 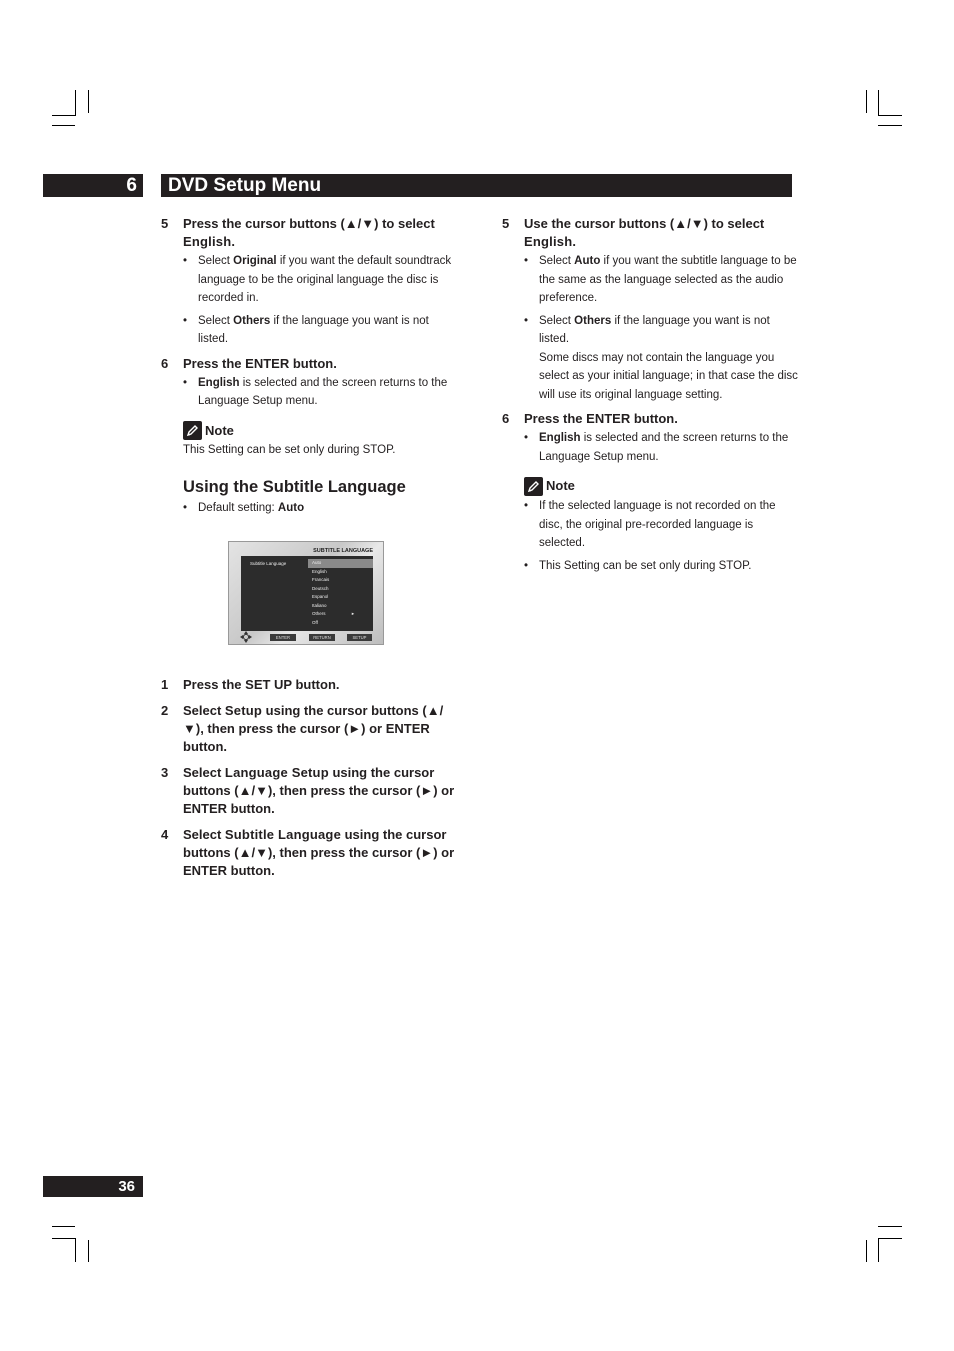 What do you see at coordinates (319, 605) in the screenshot?
I see `screen-option: Italiano` at bounding box center [319, 605].